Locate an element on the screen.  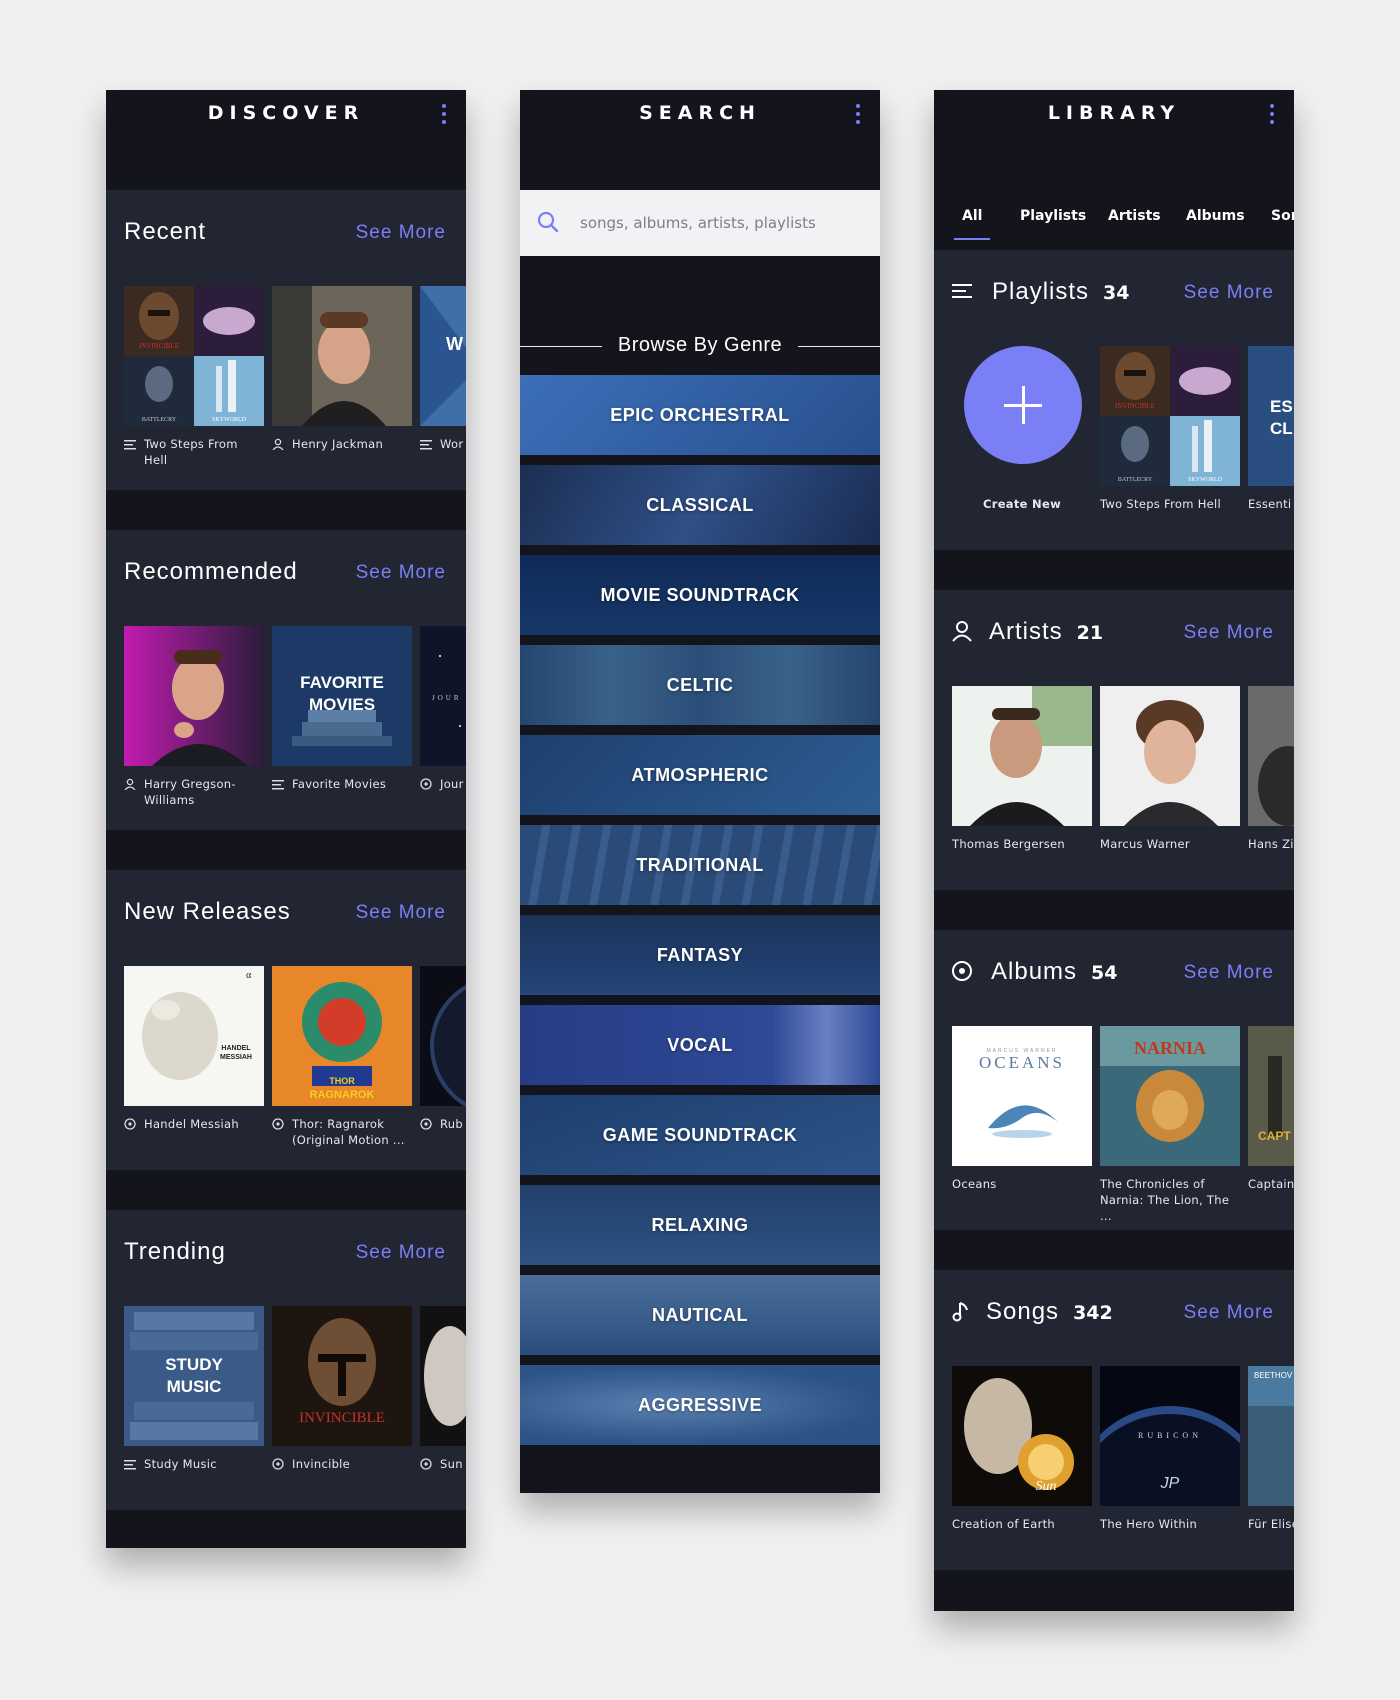
svg-text: RAGNAROK is located at coordinates (342, 1095).